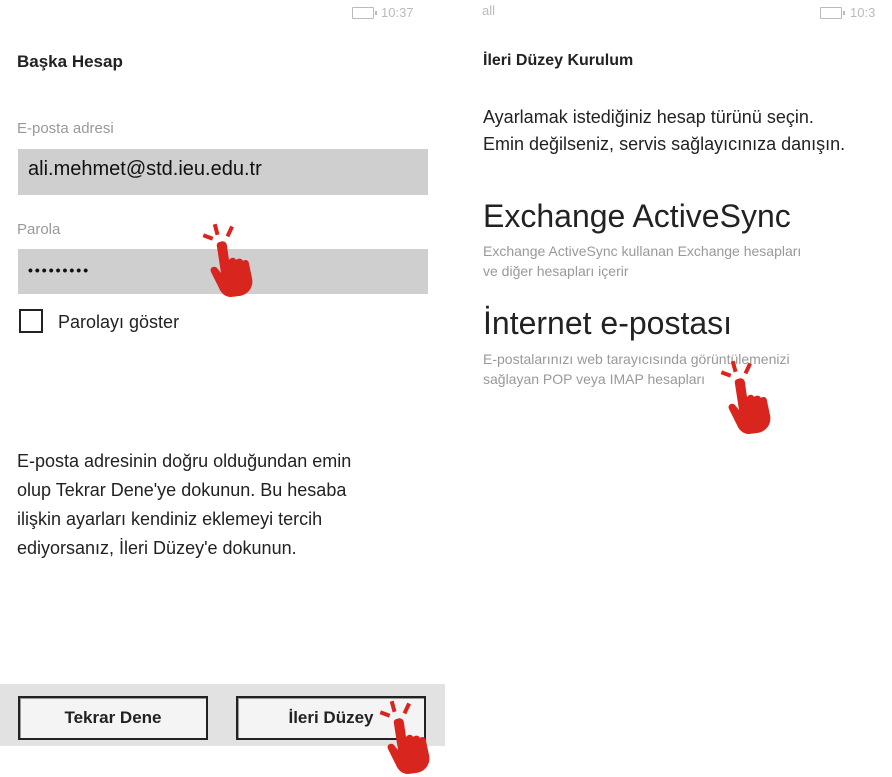  What do you see at coordinates (31, 321) in the screenshot?
I see `show-password-checkbox` at bounding box center [31, 321].